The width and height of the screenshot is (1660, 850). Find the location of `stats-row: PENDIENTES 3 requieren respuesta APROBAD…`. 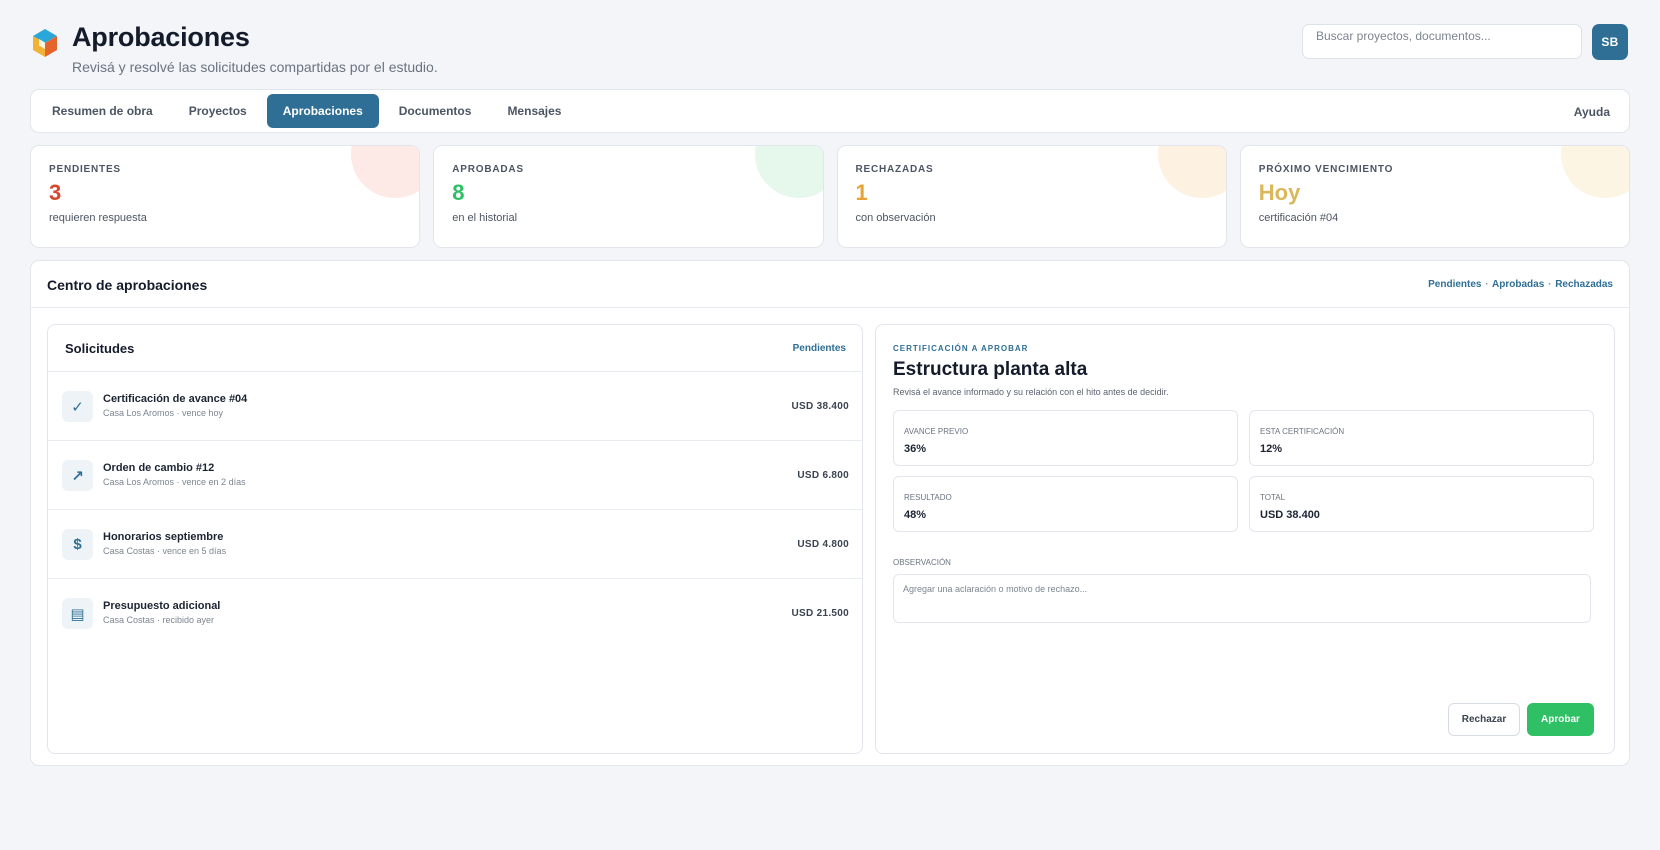

stats-row: PENDIENTES 3 requieren respuesta APROBAD… is located at coordinates (830, 196).